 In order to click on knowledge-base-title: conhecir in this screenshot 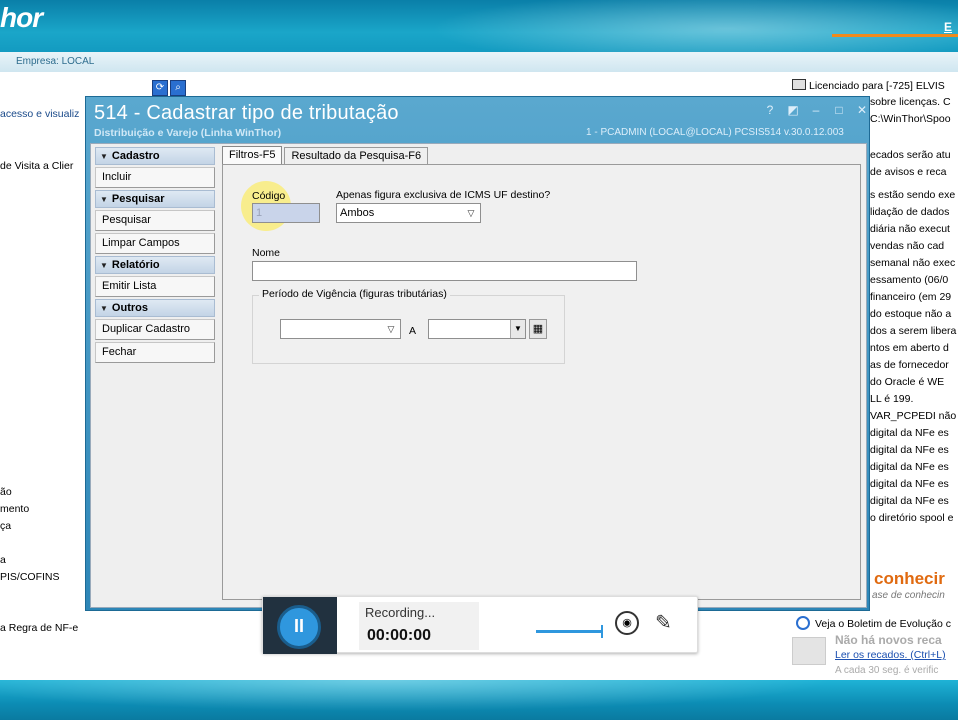, I will do `click(909, 579)`.